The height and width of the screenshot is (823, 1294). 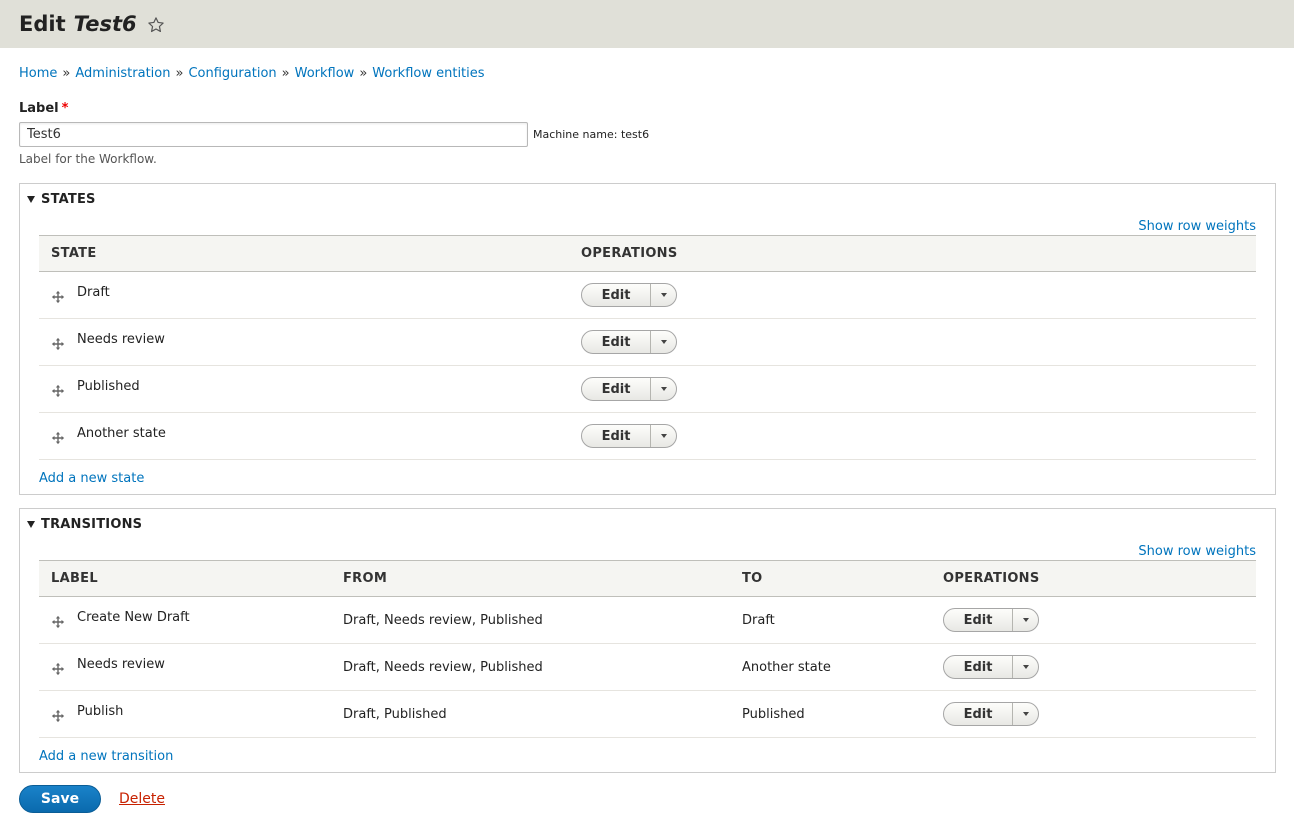 I want to click on transition-label: Create New Draft, so click(x=133, y=617).